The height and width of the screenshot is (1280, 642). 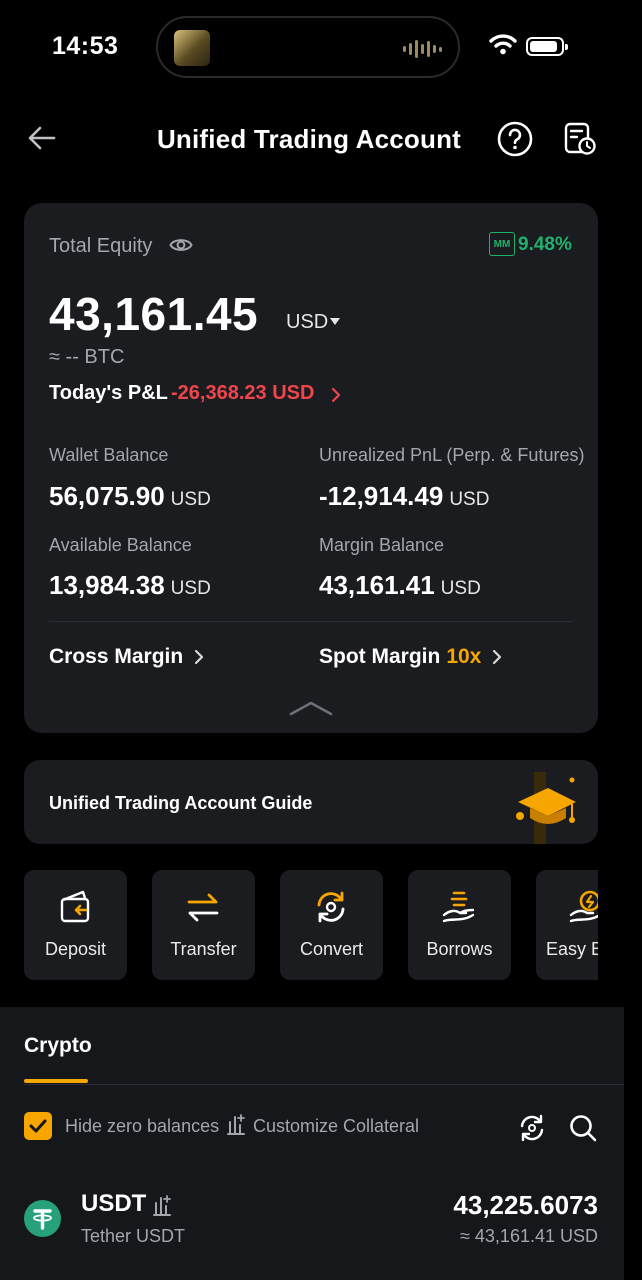 What do you see at coordinates (58, 1046) in the screenshot?
I see `tab-crypto: Crypto` at bounding box center [58, 1046].